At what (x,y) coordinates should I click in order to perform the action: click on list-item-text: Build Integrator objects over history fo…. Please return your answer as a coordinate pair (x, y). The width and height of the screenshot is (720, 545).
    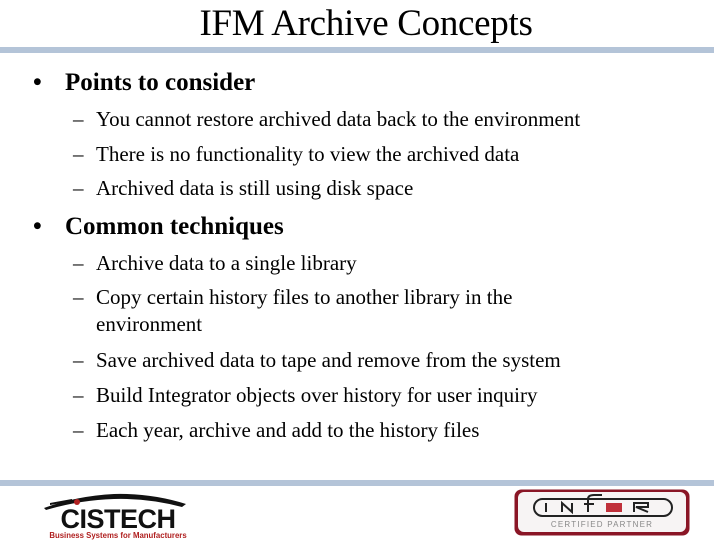
    Looking at the image, I should click on (317, 395).